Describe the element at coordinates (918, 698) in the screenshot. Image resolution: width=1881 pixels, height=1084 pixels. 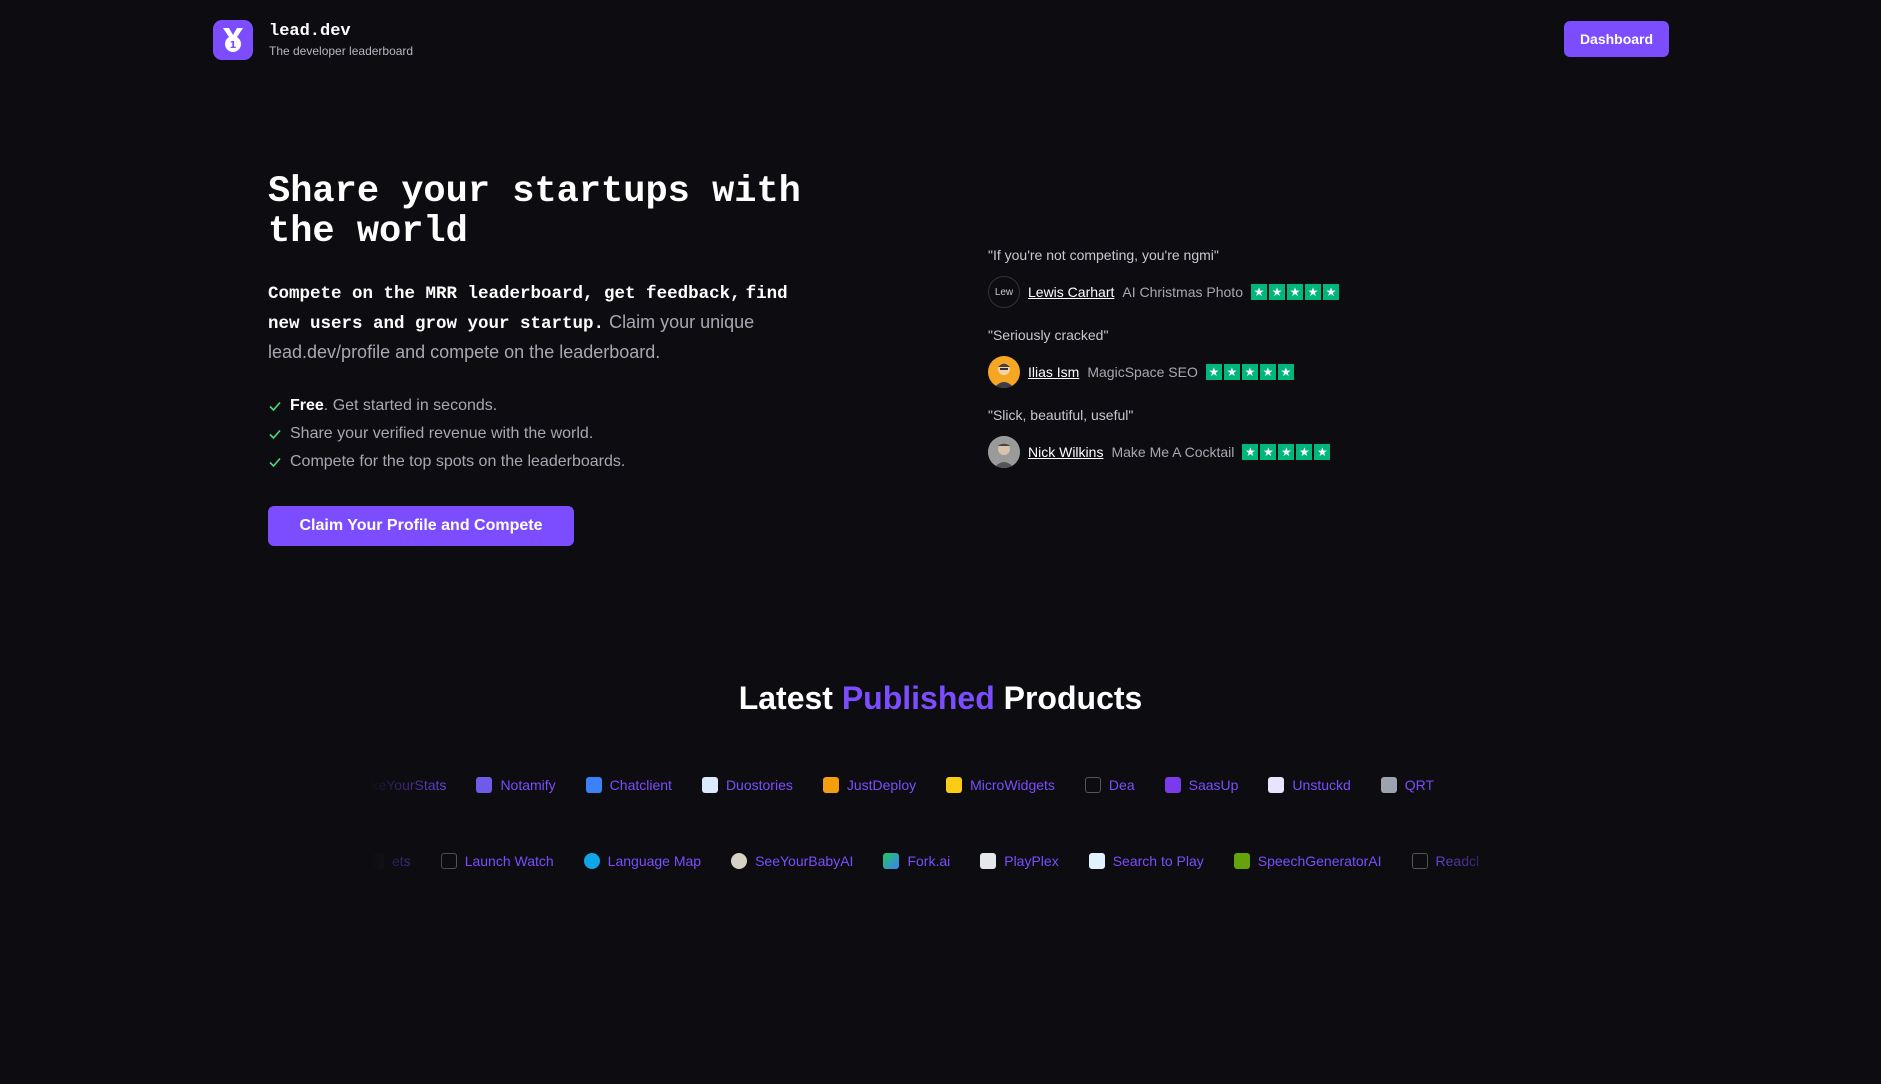
I see `heading-word-published: Published` at that location.